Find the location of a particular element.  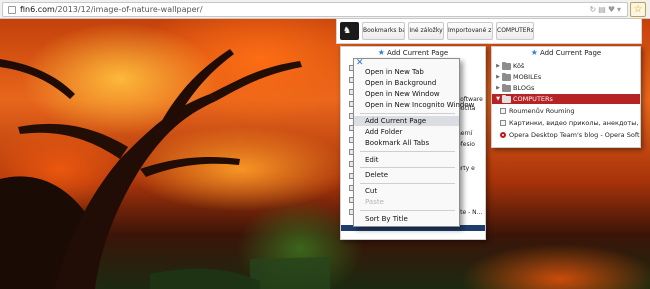

folder-row-blogs: ▶ BLOGs is located at coordinates (566, 88).